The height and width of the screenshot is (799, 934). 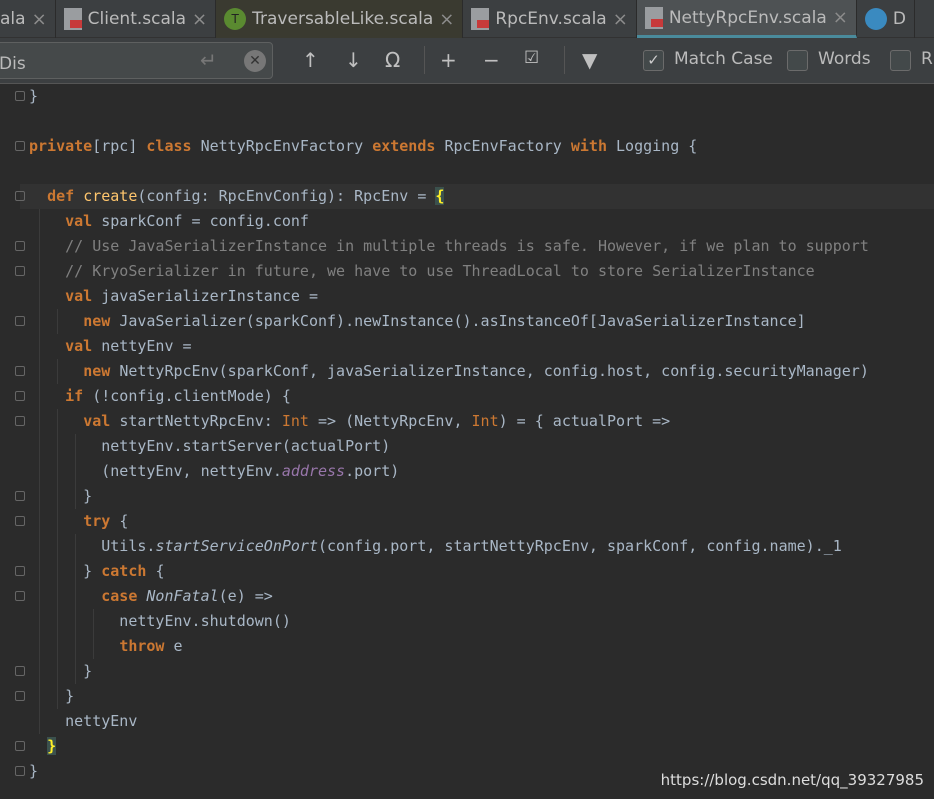 What do you see at coordinates (653, 17) in the screenshot?
I see `scala-file-icon` at bounding box center [653, 17].